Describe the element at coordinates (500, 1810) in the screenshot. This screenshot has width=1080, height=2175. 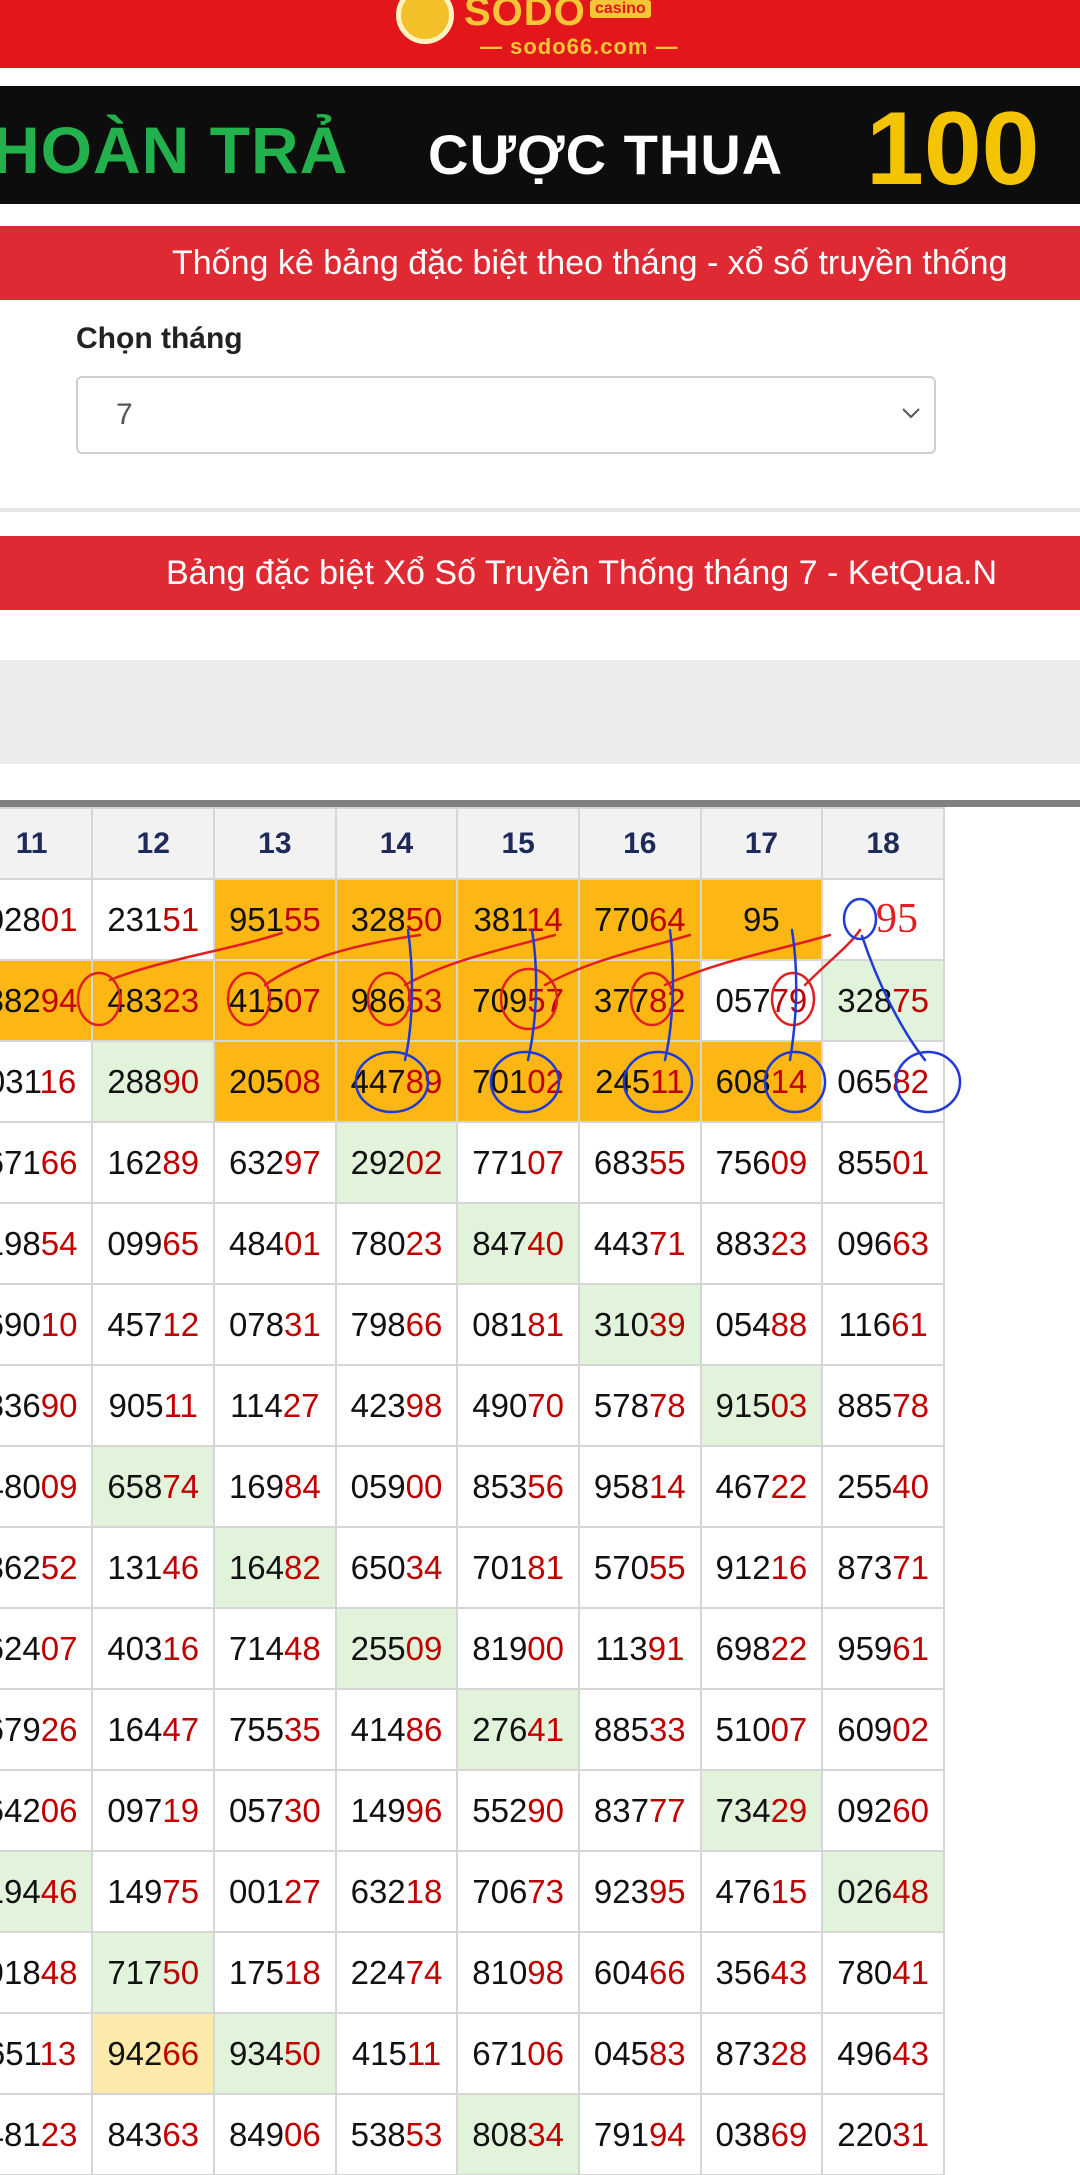
I see `prize-lead-digits: 552` at that location.